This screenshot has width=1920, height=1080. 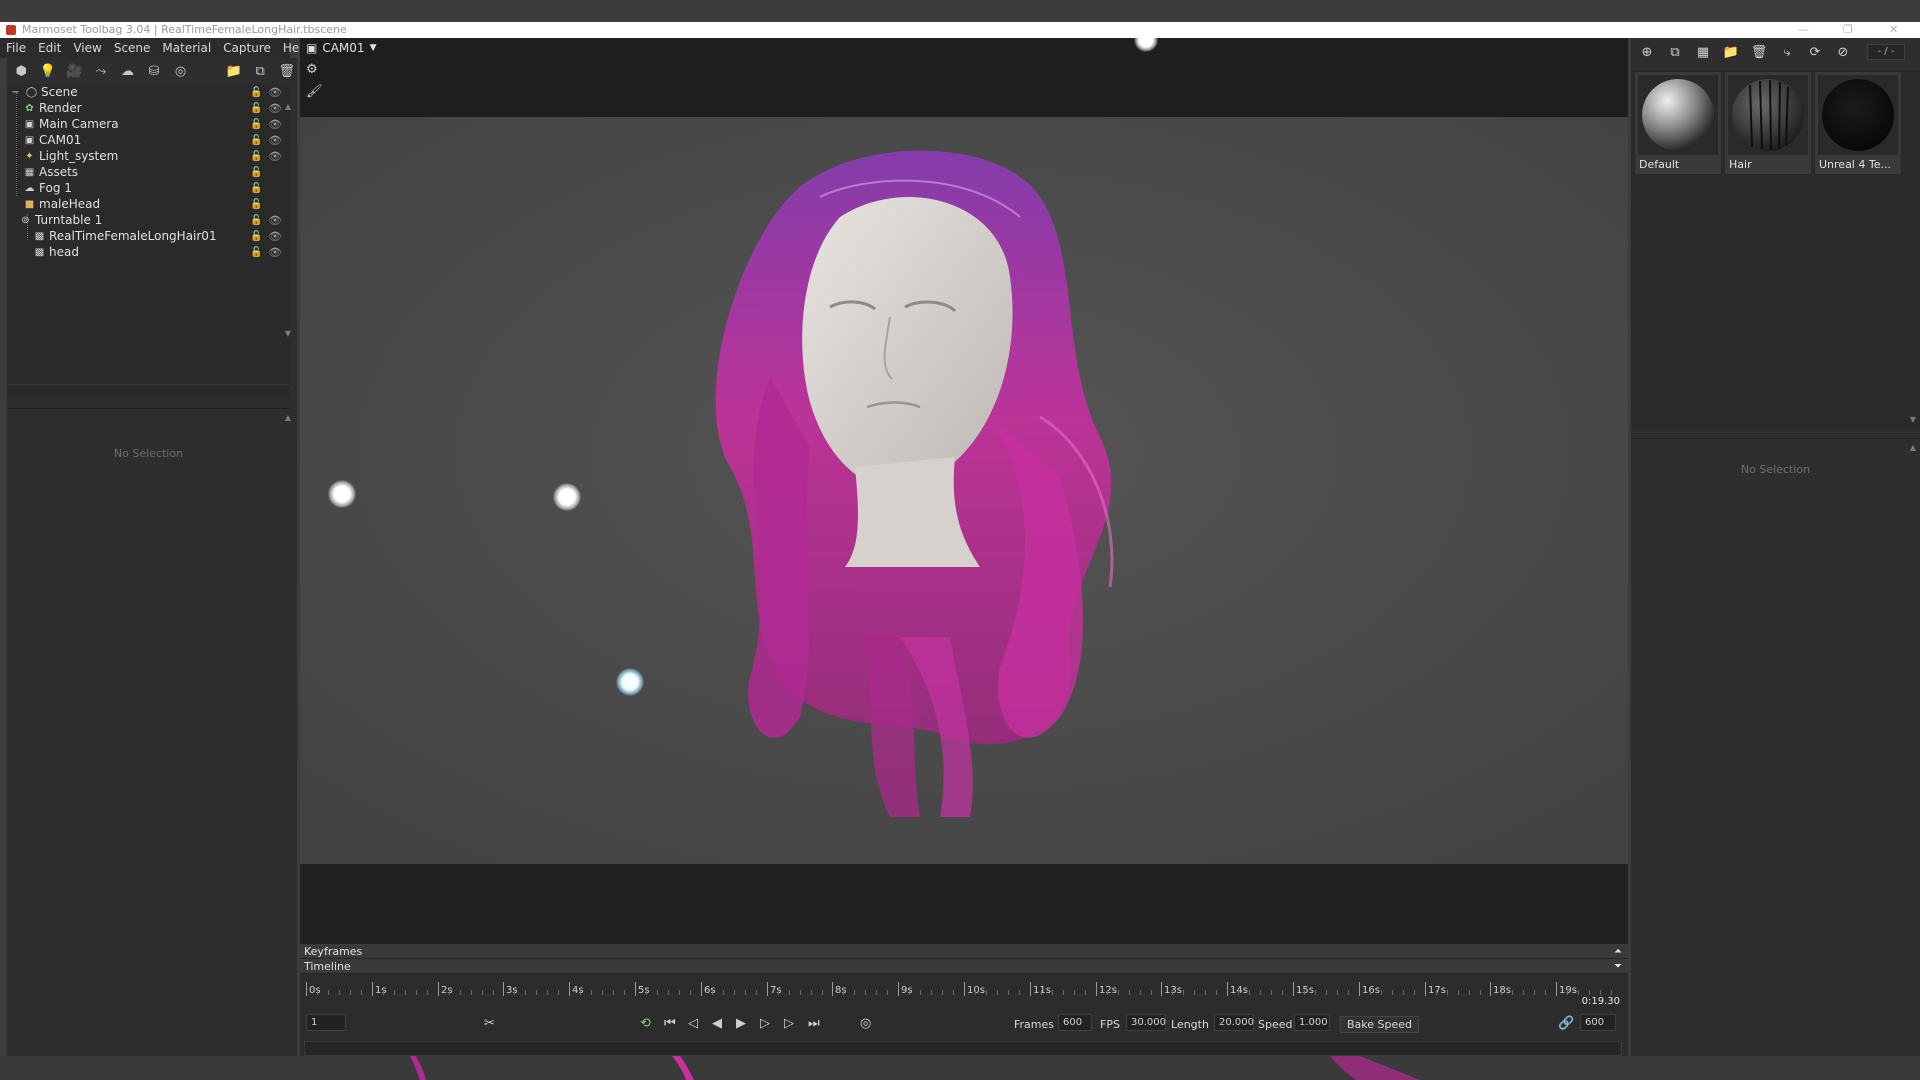 I want to click on tree-item-assets: ▦ Assets 🔓, so click(x=148, y=172).